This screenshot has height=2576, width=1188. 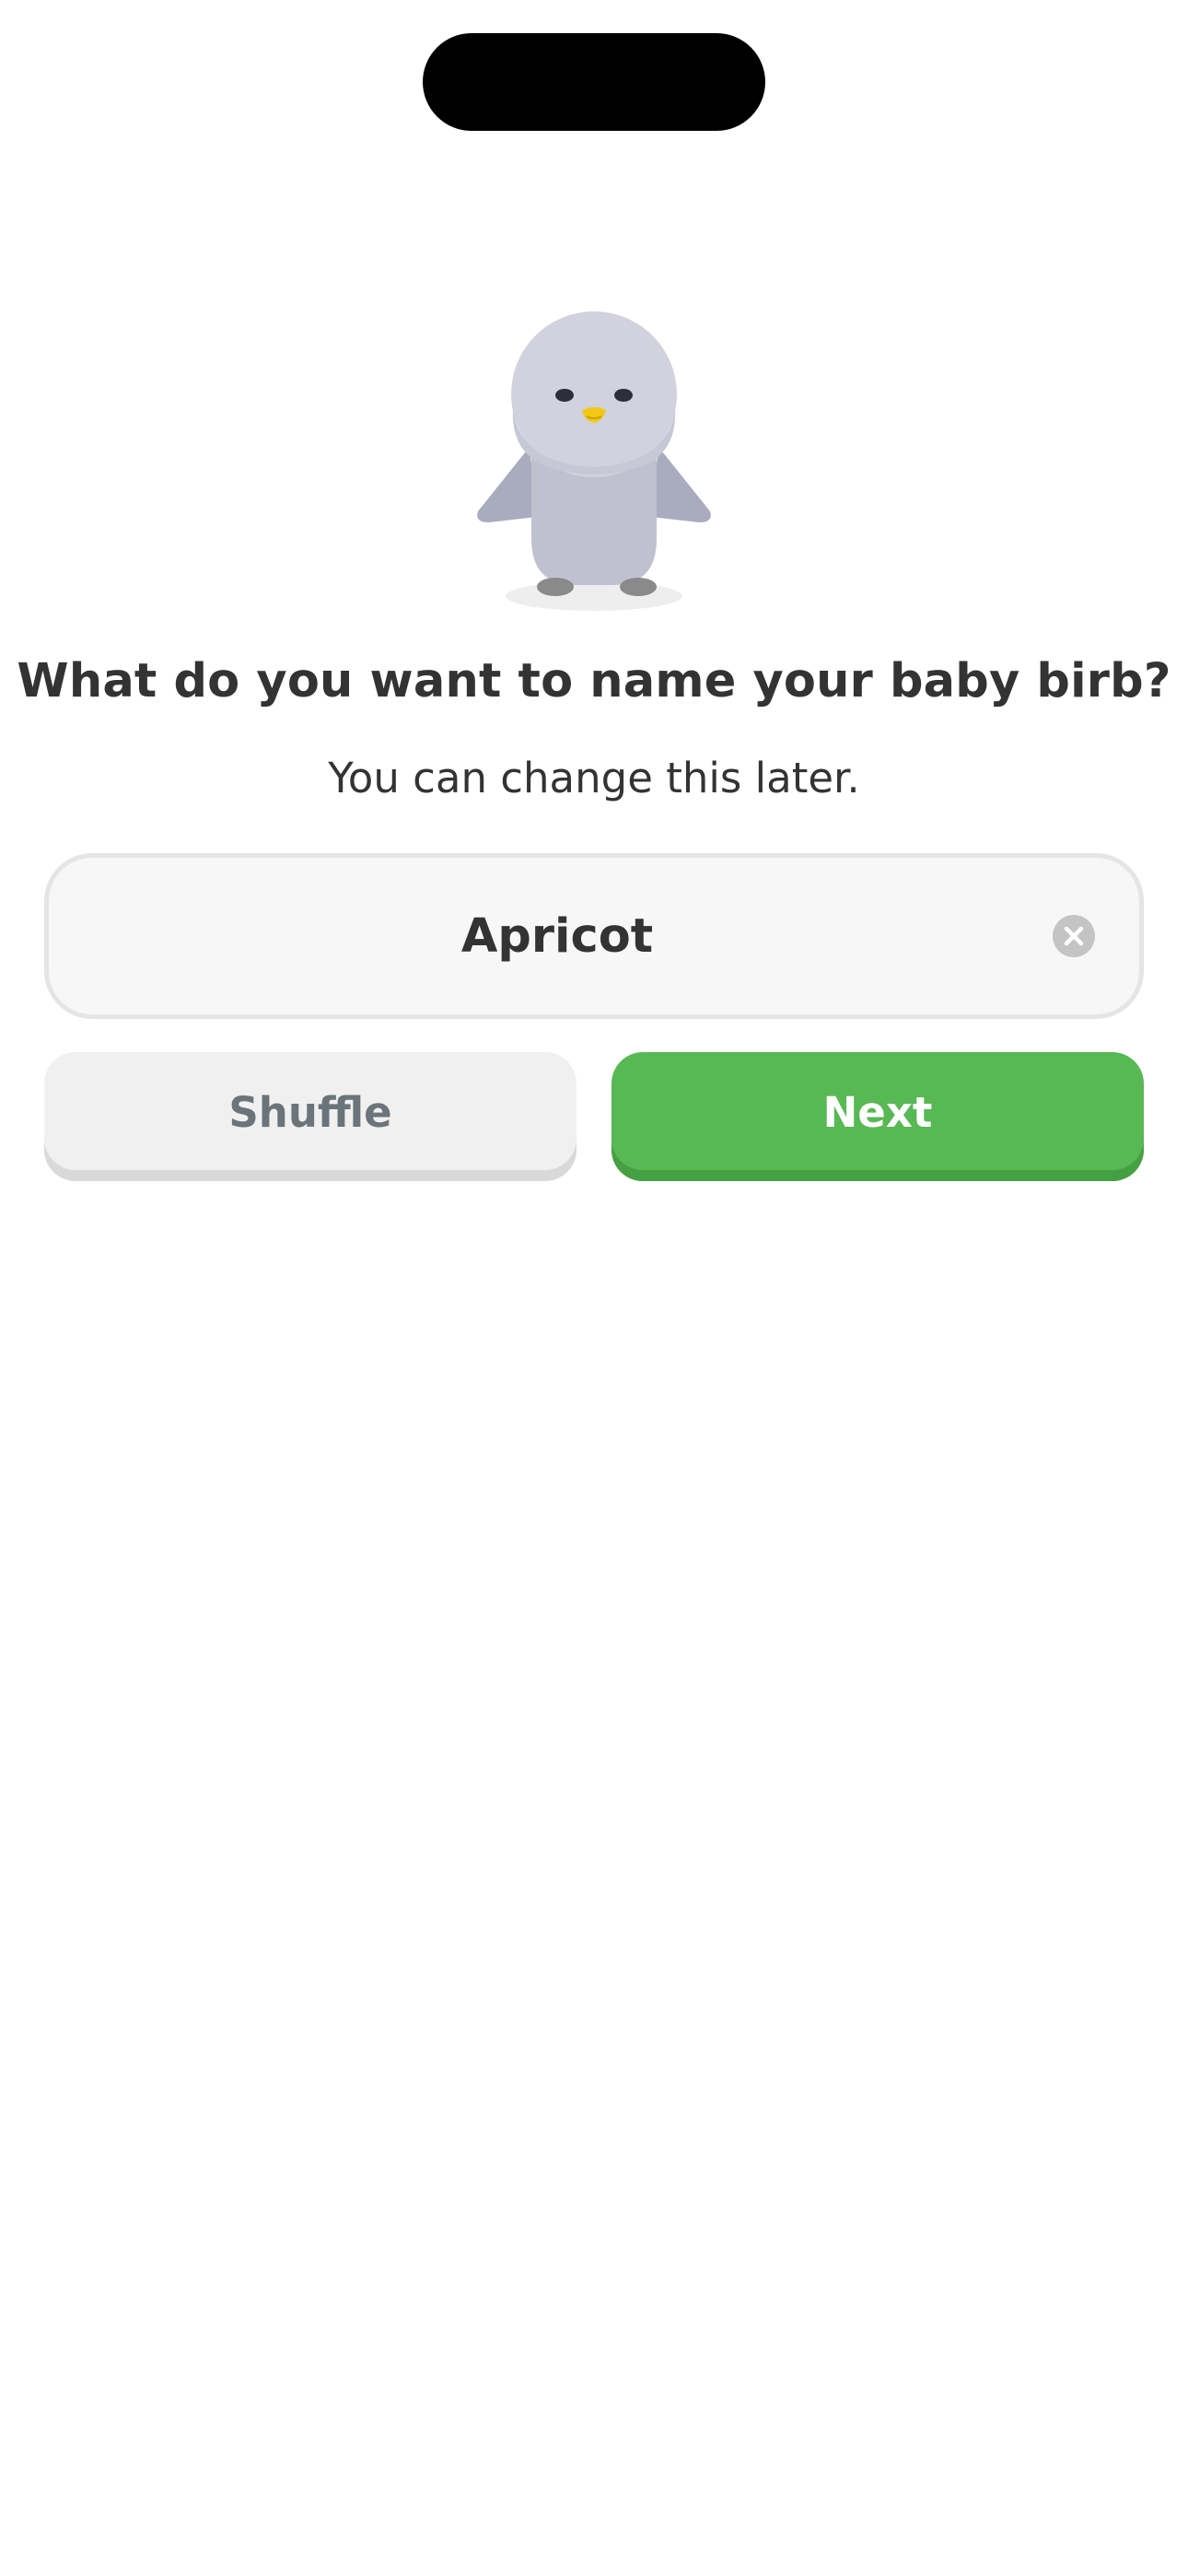 What do you see at coordinates (310, 1112) in the screenshot?
I see `shuffle-button-label: Shuffle` at bounding box center [310, 1112].